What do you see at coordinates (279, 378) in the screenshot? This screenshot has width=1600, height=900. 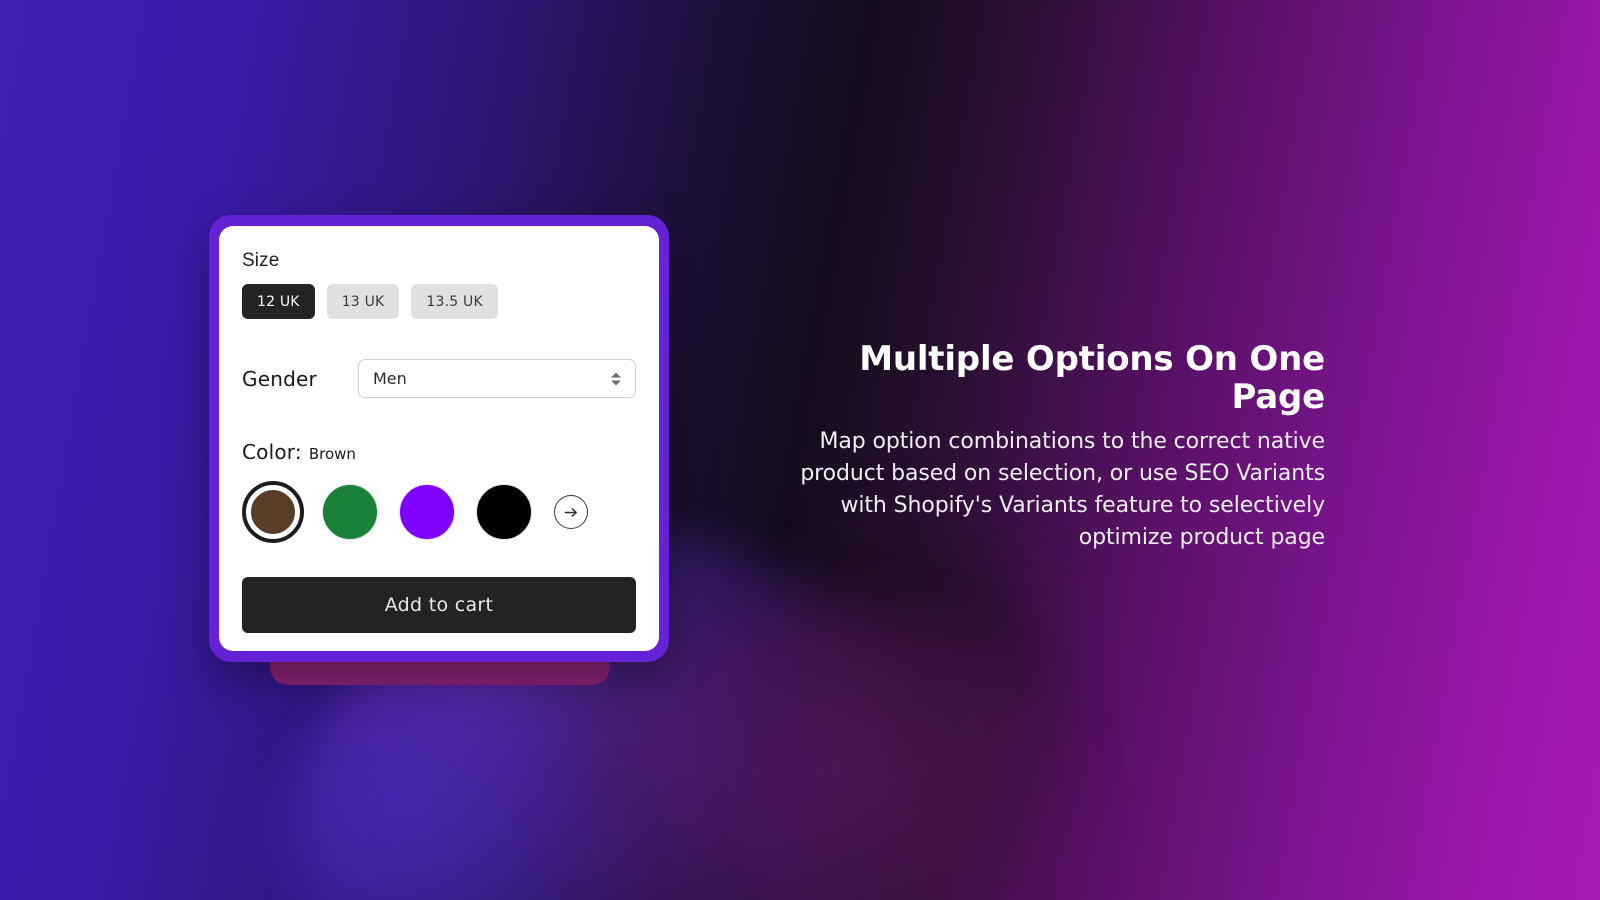 I see `gender-label: Gender` at bounding box center [279, 378].